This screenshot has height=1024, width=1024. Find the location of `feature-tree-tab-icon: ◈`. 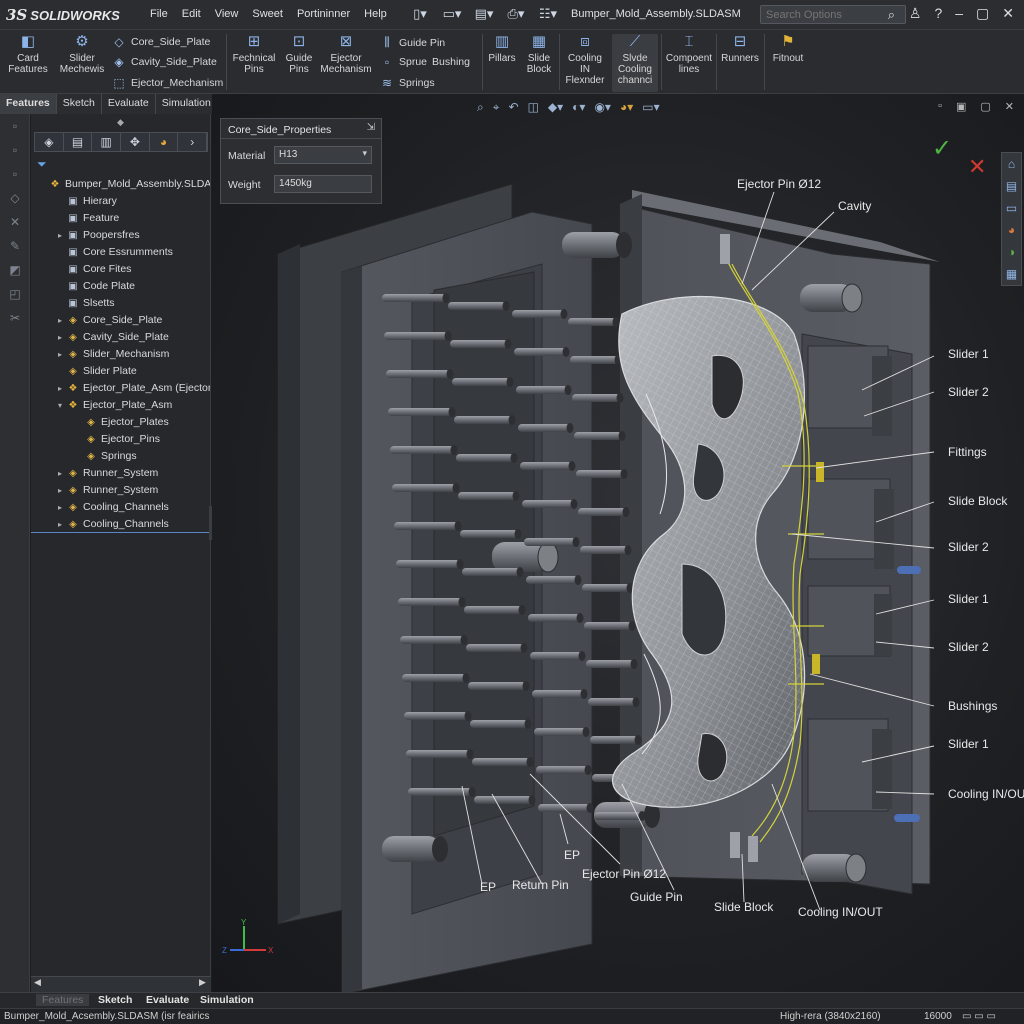

feature-tree-tab-icon: ◈ is located at coordinates (49, 142).